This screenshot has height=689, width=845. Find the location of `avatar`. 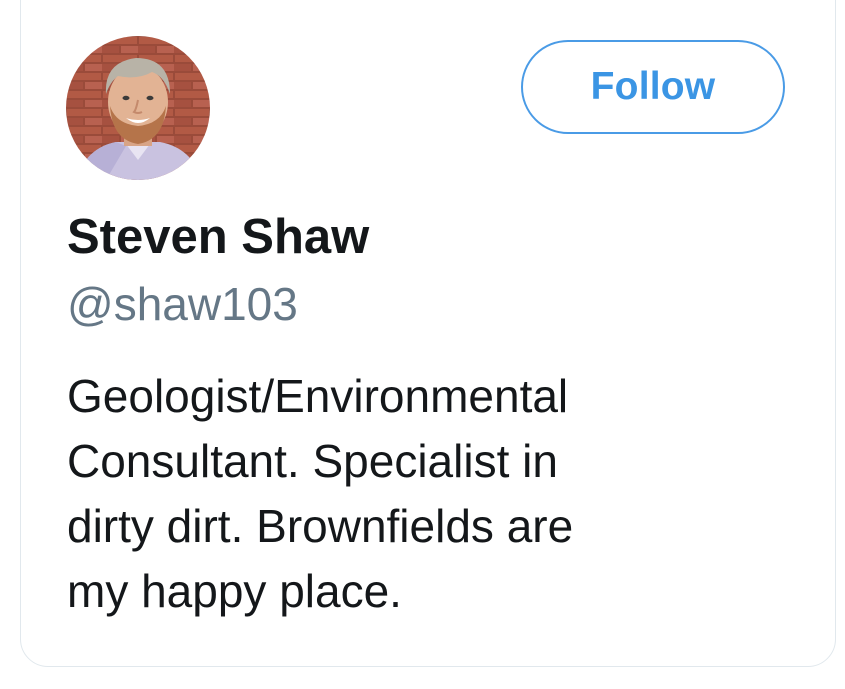

avatar is located at coordinates (138, 108).